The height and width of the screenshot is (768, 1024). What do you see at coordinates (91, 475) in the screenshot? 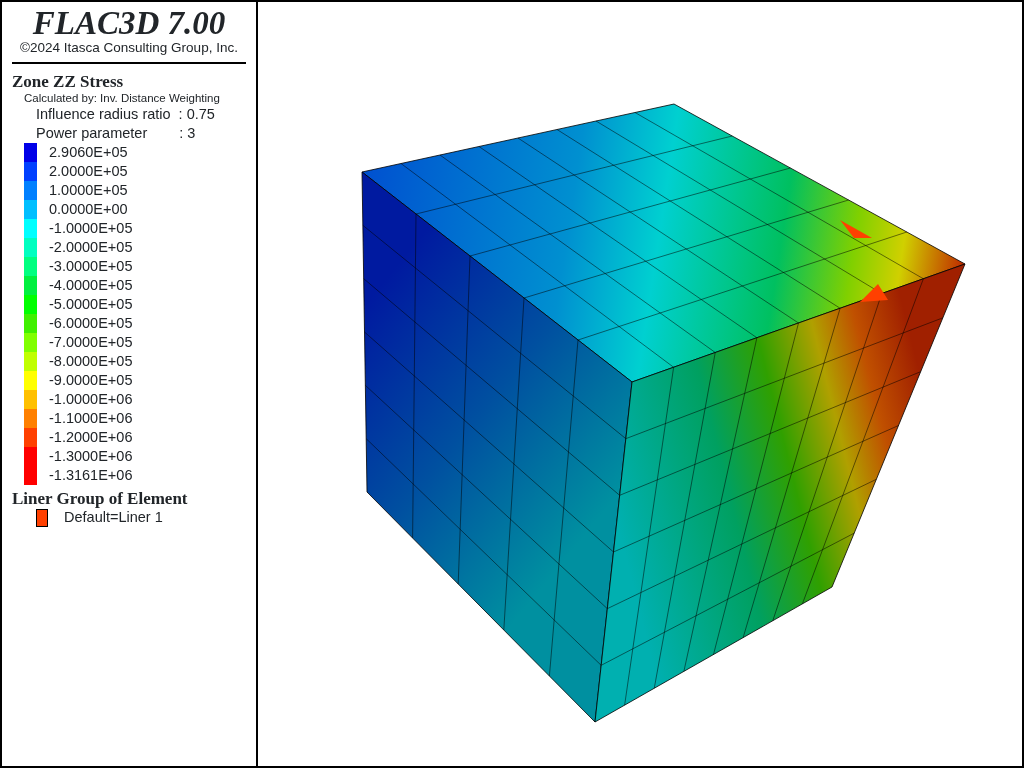
I see `legend-value: -1.3161E+06` at bounding box center [91, 475].